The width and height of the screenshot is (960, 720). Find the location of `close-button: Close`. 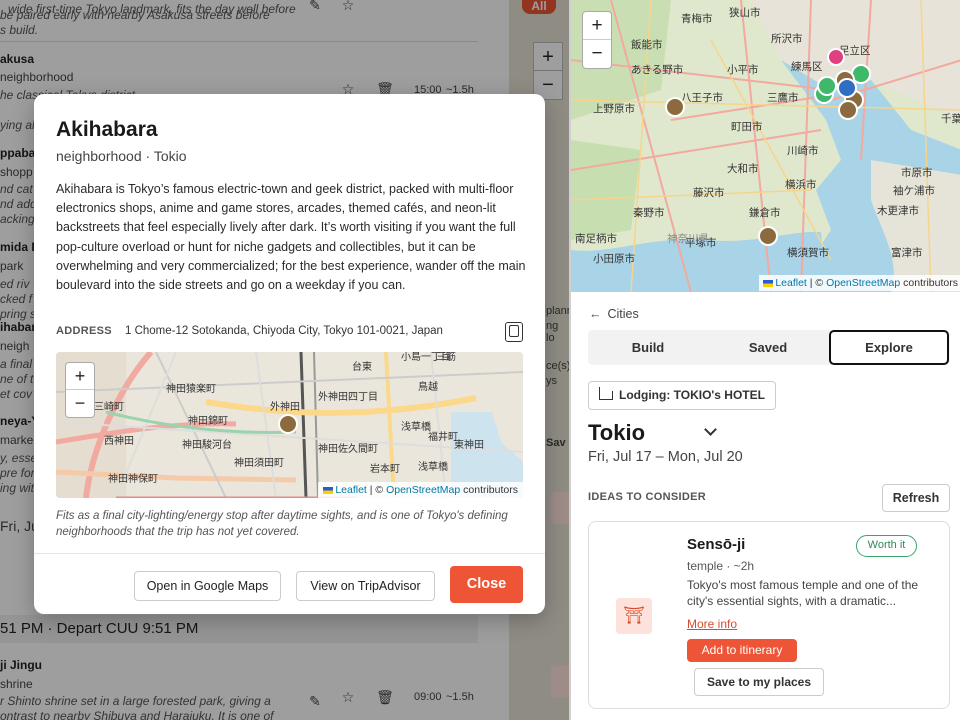

close-button: Close is located at coordinates (486, 584).